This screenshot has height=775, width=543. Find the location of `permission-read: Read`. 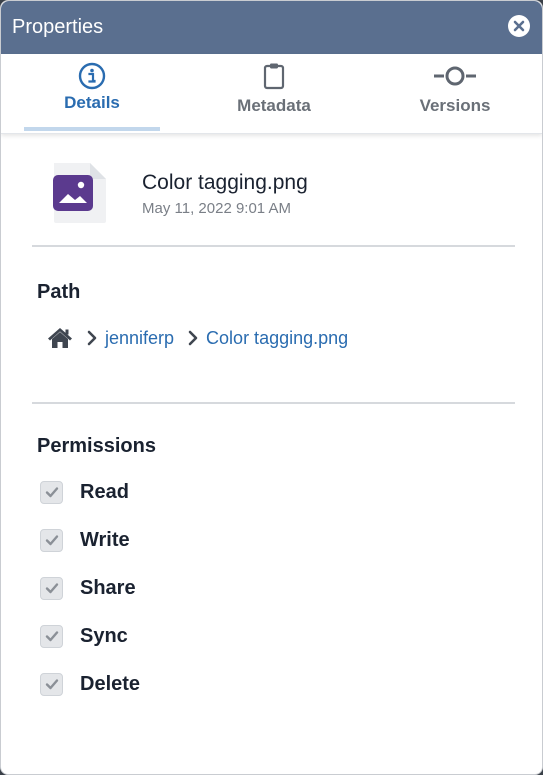

permission-read: Read is located at coordinates (84, 492).